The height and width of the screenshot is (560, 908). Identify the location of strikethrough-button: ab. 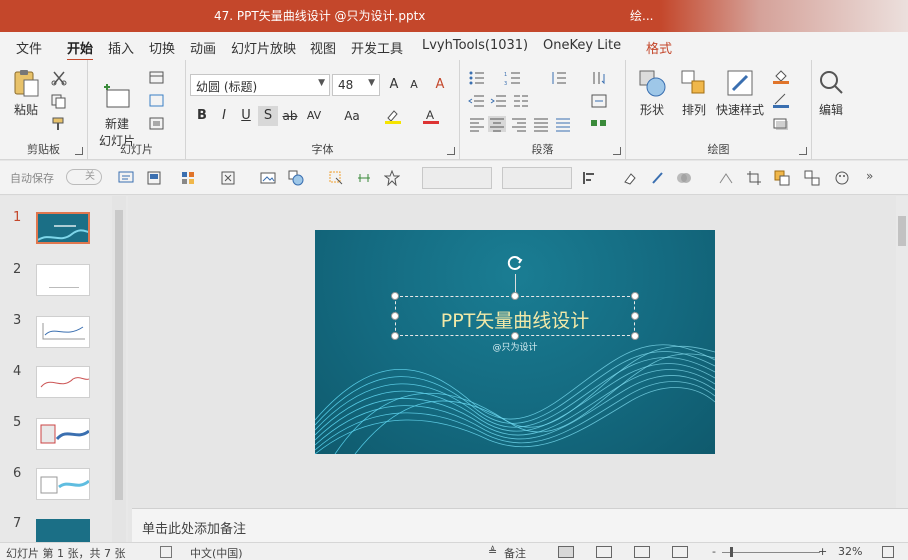
(290, 116).